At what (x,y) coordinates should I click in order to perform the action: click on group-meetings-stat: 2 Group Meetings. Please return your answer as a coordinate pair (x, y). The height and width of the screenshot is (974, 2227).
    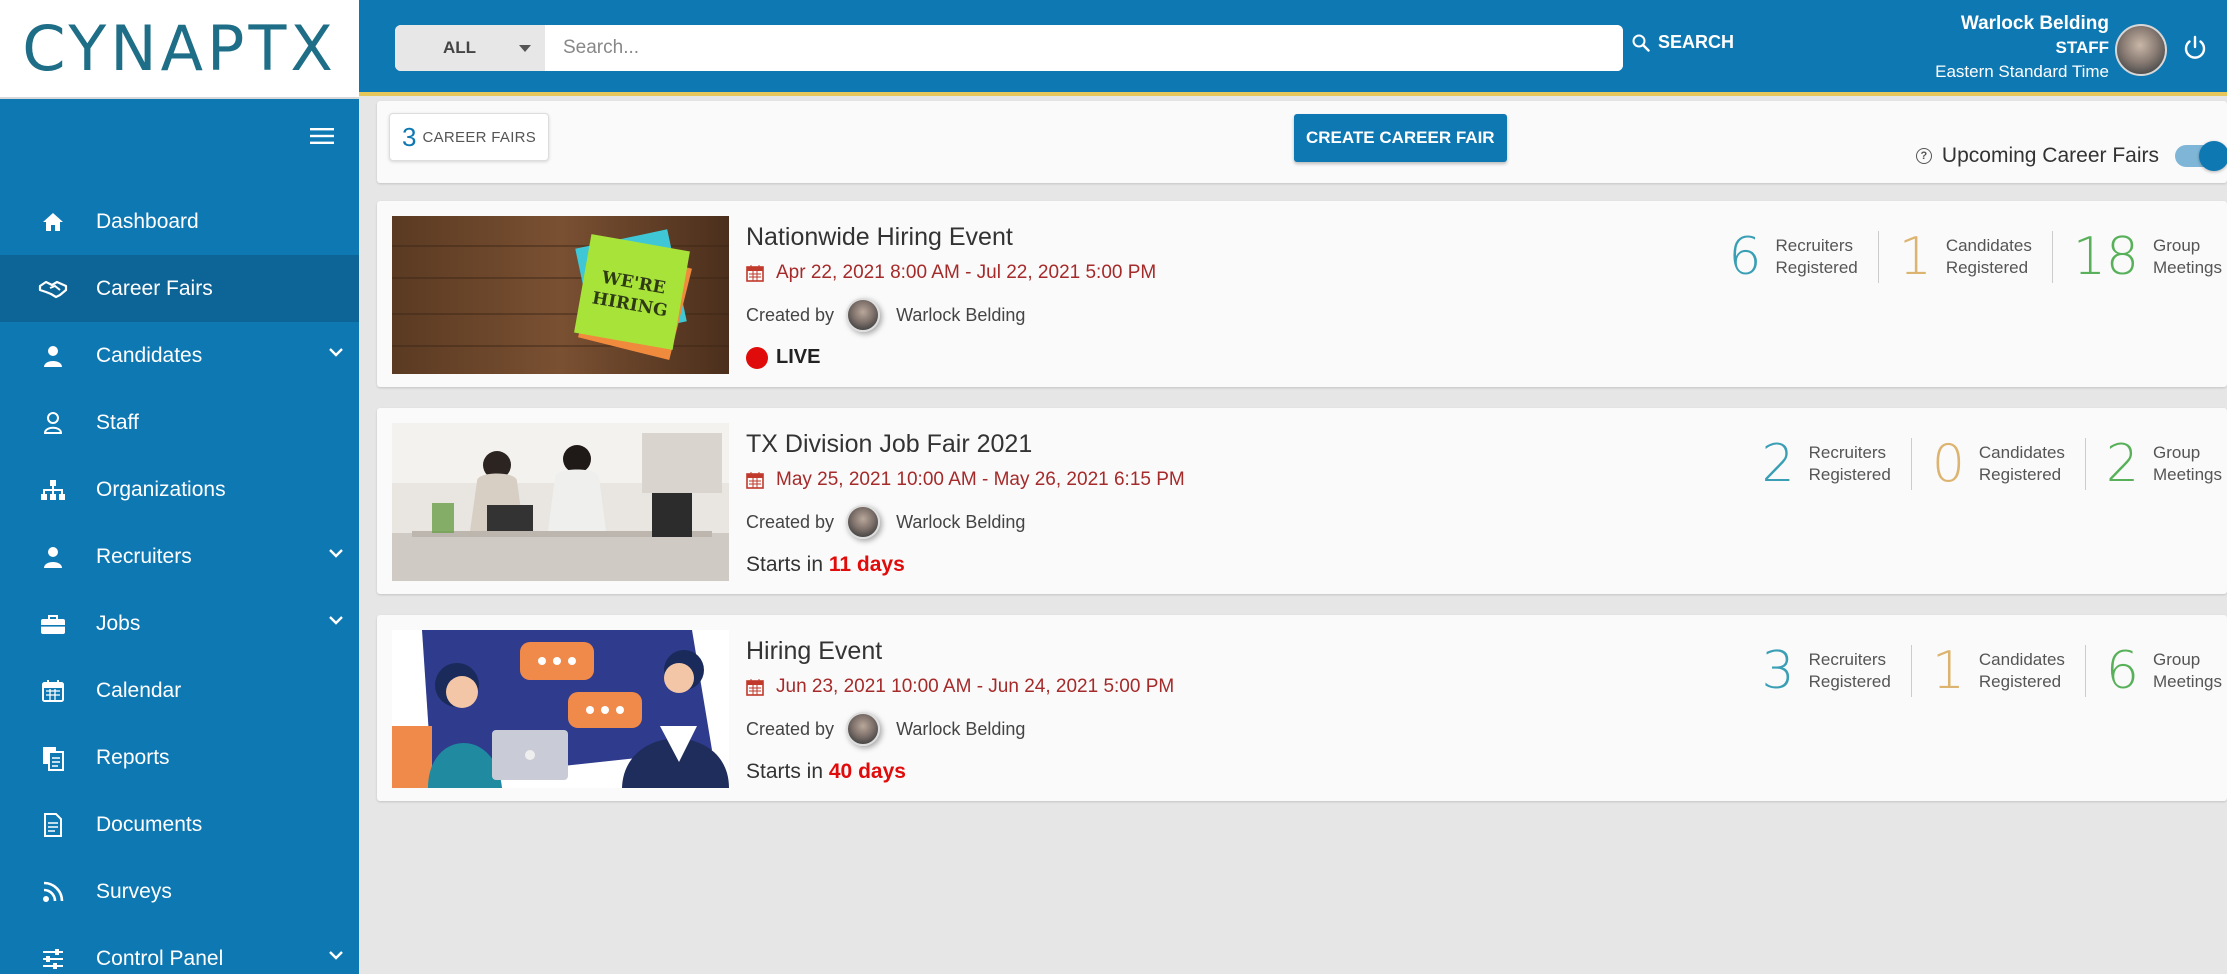
    Looking at the image, I should click on (2153, 464).